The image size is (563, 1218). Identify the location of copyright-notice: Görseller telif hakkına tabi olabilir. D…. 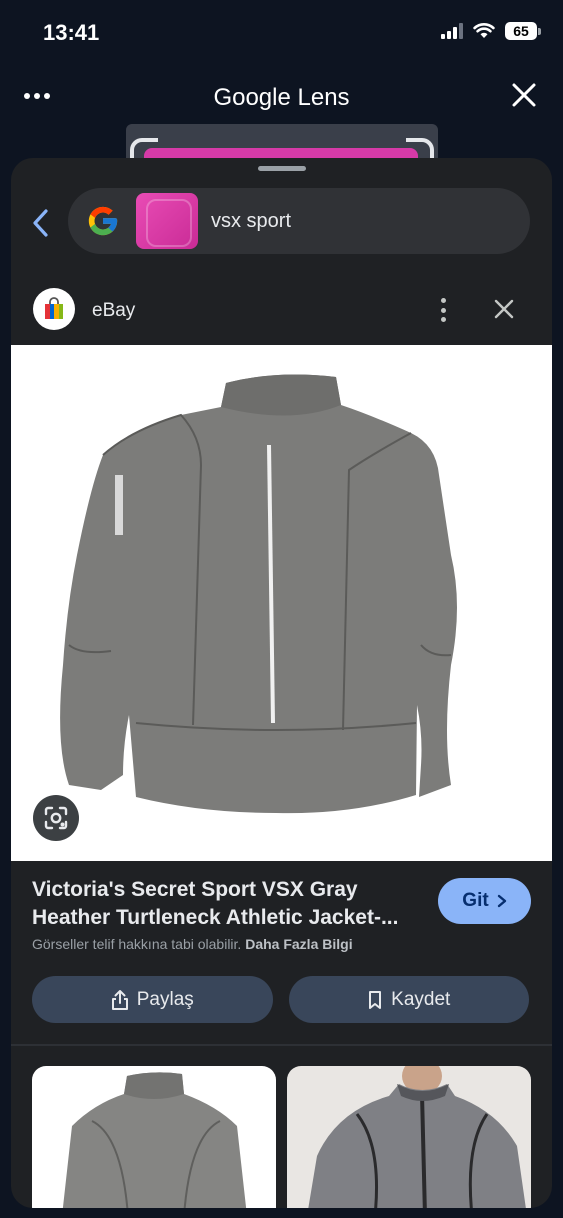
(192, 944).